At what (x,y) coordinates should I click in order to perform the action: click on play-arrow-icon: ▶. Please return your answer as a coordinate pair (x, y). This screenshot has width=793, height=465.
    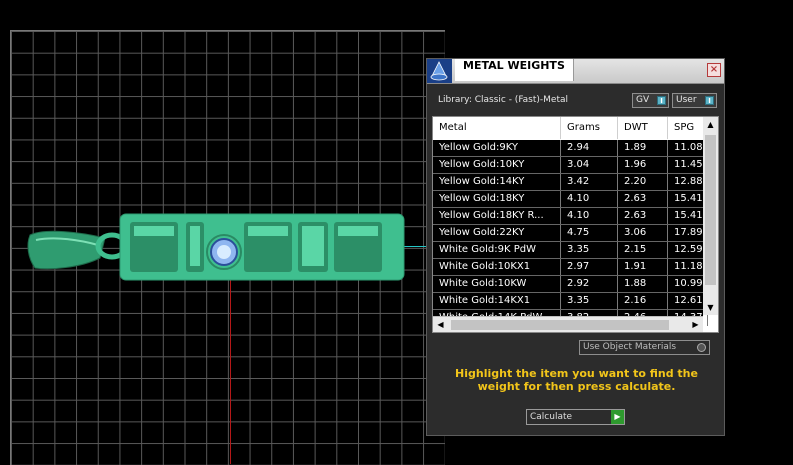
    Looking at the image, I should click on (617, 417).